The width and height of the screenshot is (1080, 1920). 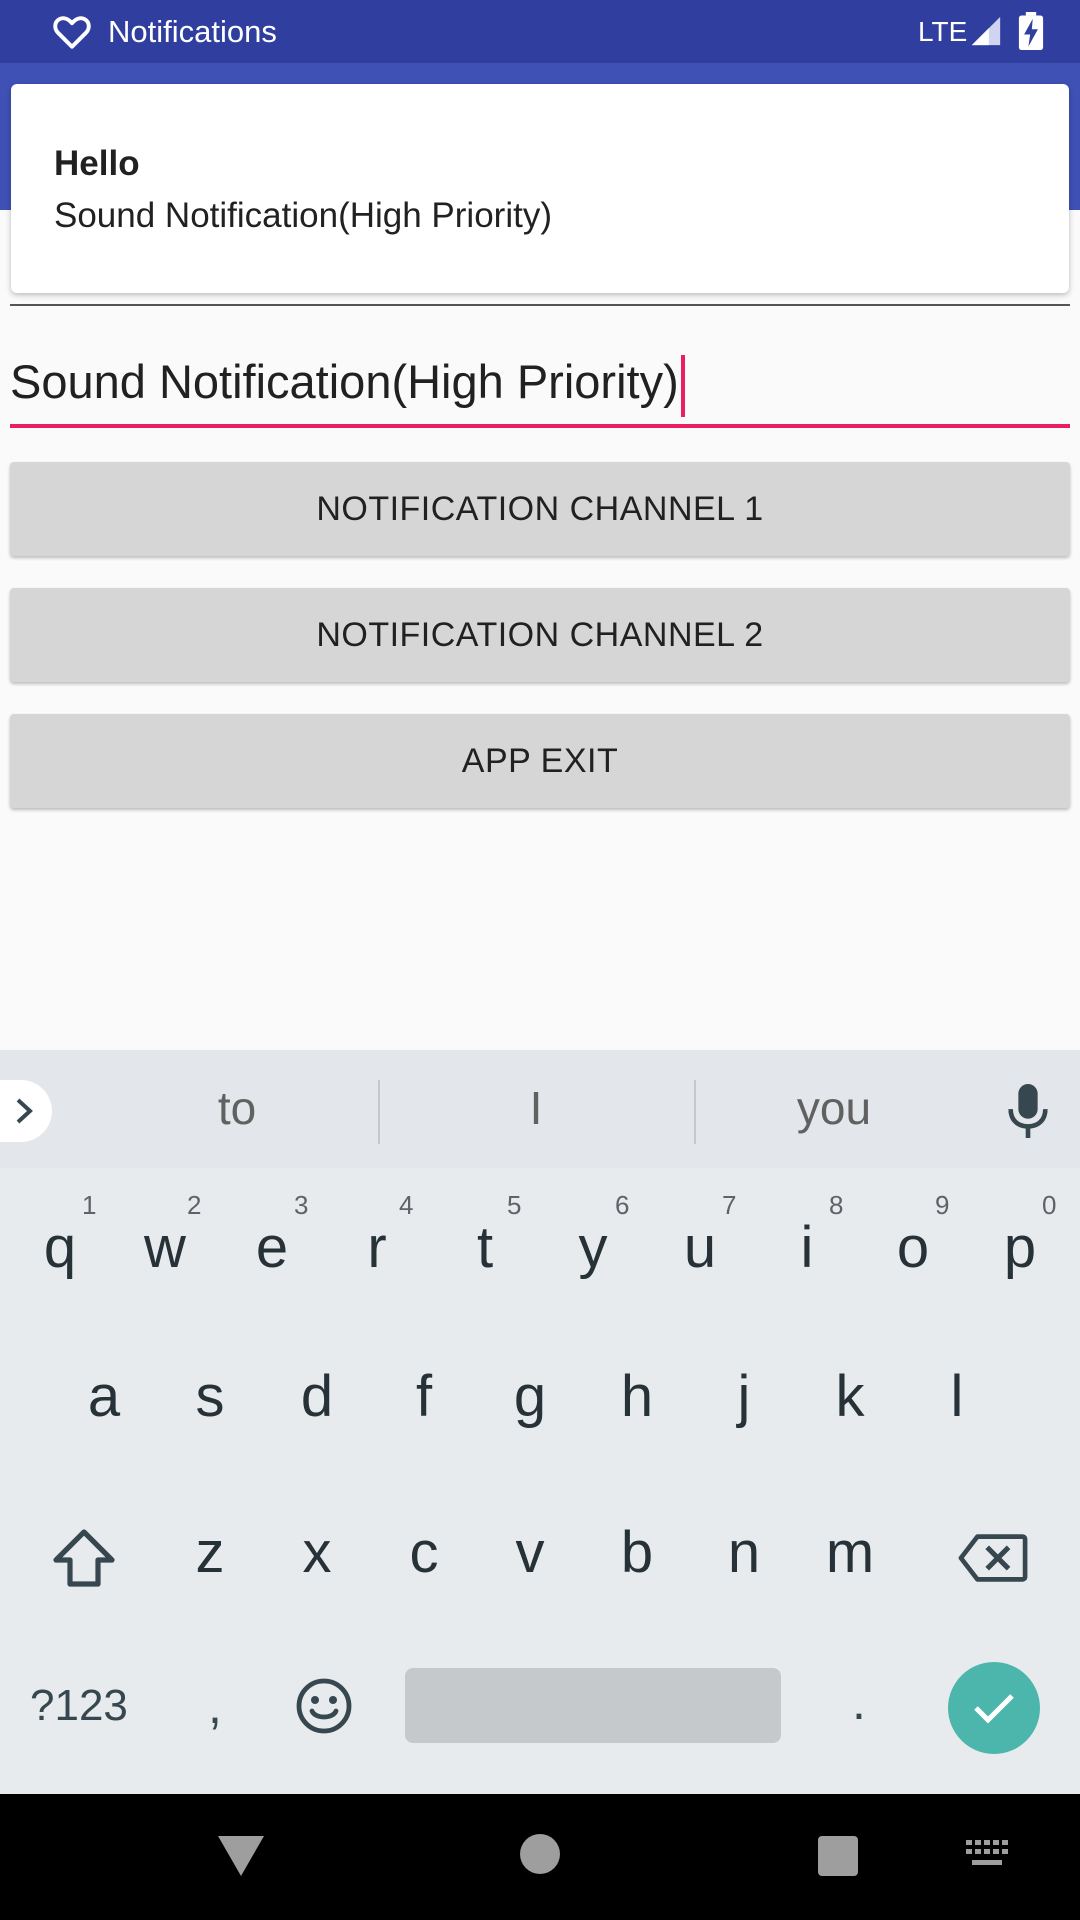 I want to click on message-input: Sound Notification(High Priority), so click(x=540, y=389).